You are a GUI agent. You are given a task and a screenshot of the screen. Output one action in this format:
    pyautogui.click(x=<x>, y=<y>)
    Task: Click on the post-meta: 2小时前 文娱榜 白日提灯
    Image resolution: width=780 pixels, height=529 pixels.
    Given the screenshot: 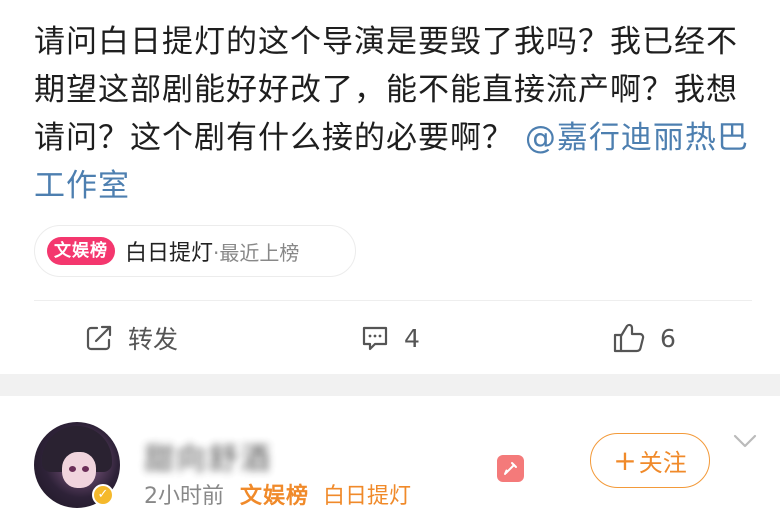 What is the action you would take?
    pyautogui.click(x=277, y=494)
    